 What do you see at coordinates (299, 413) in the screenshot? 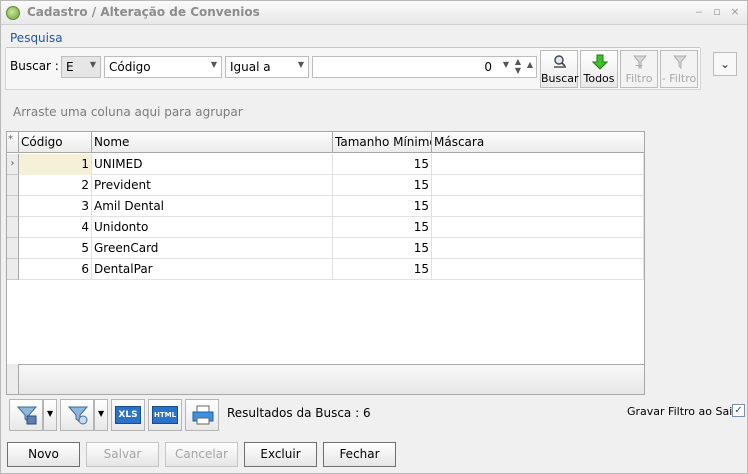
I see `search-results-count: Resultados da Busca : 6` at bounding box center [299, 413].